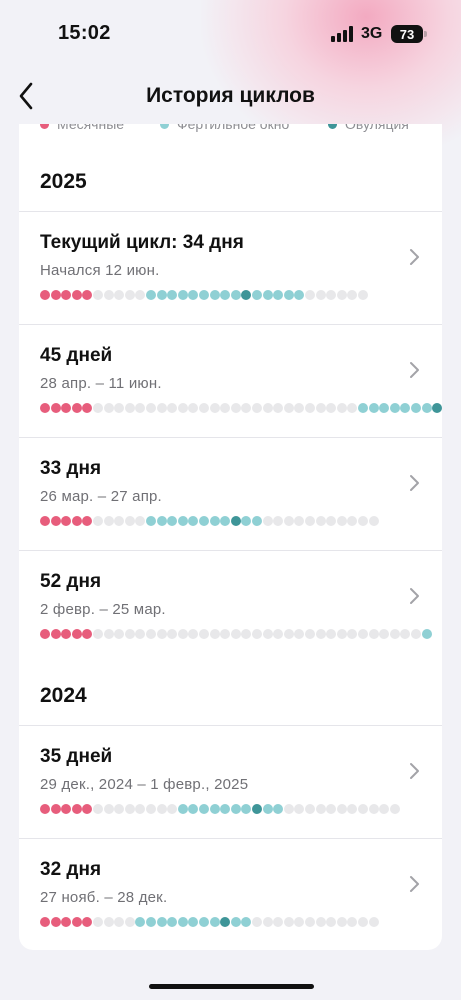 This screenshot has width=461, height=1000. Describe the element at coordinates (63, 695) in the screenshot. I see `year-heading: 2024` at that location.